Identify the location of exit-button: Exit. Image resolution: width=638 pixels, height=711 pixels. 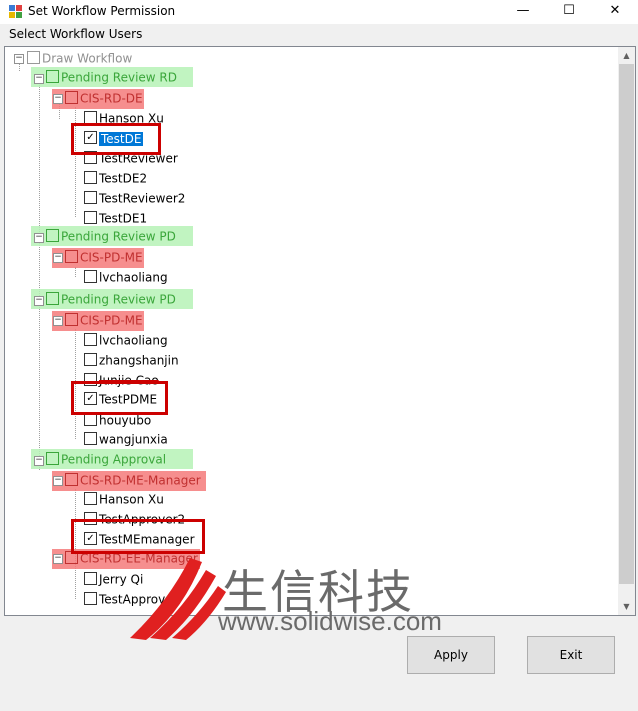
(571, 655).